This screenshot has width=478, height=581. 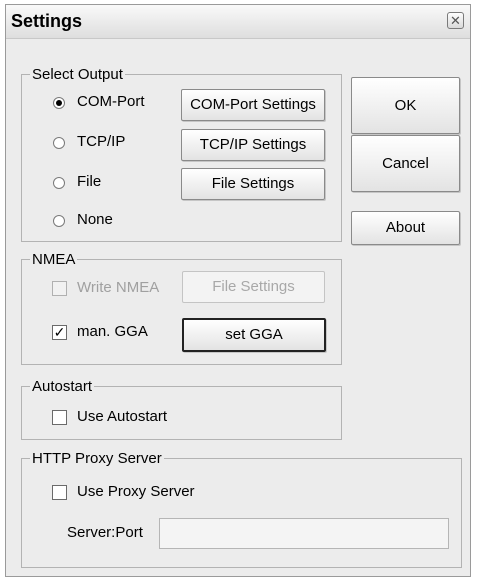 What do you see at coordinates (405, 105) in the screenshot?
I see `ok-button: OK` at bounding box center [405, 105].